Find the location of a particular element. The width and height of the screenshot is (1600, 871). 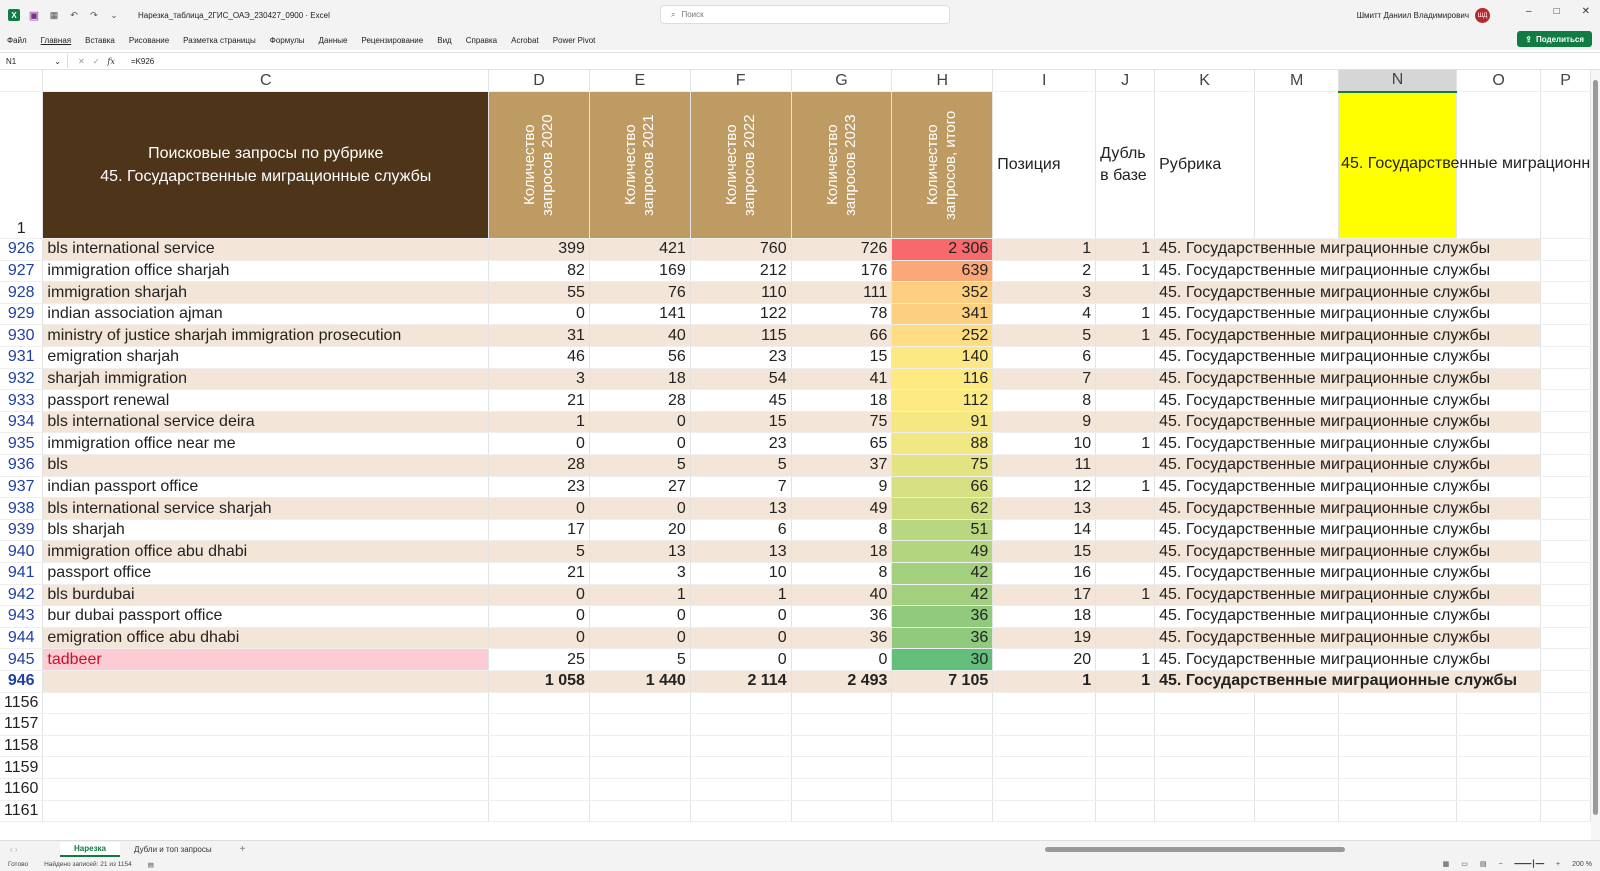

count-cell: 5 is located at coordinates (741, 465).